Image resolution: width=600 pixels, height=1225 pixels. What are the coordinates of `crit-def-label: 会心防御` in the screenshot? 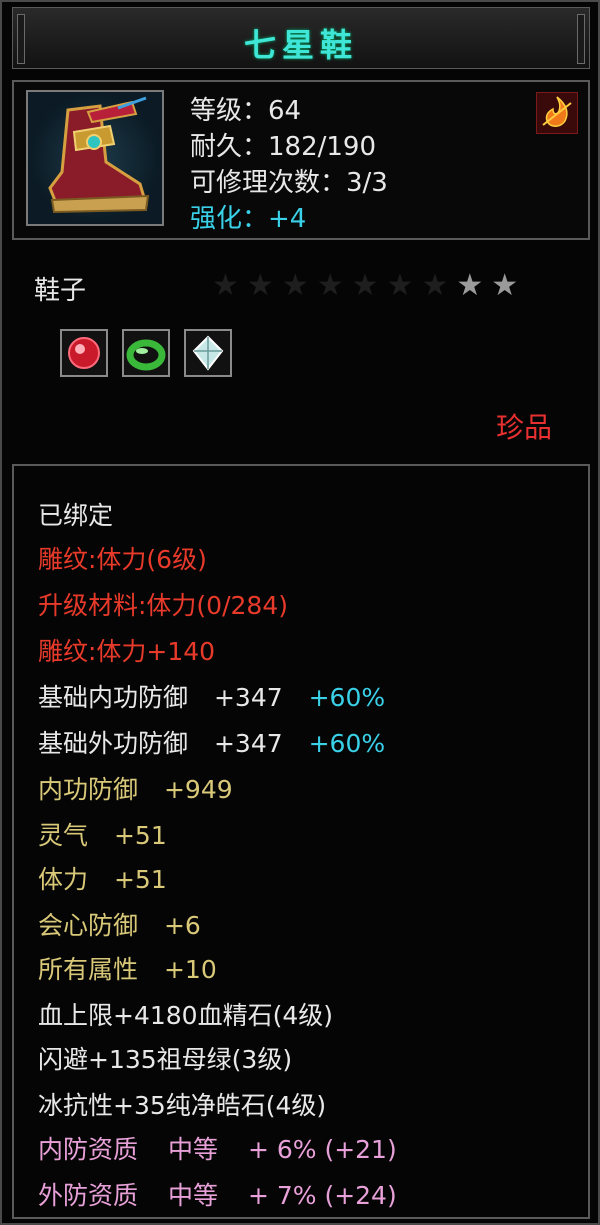 It's located at (88, 925).